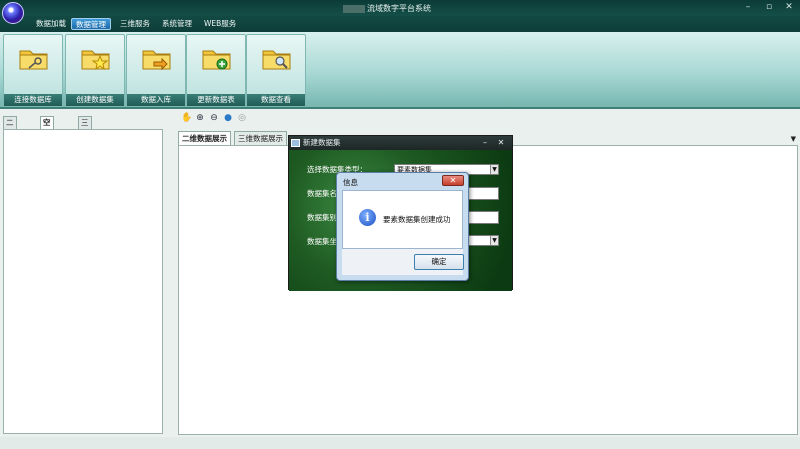 The width and height of the screenshot is (800, 449). I want to click on data-view-button: 数据查看, so click(276, 70).